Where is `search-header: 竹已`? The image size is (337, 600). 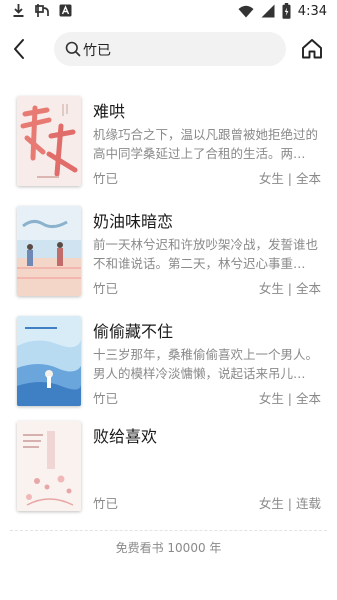 search-header: 竹已 is located at coordinates (168, 49).